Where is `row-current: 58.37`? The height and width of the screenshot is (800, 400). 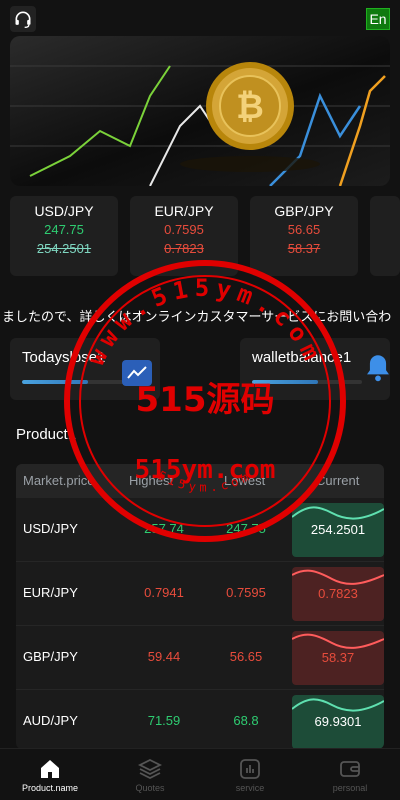 row-current: 58.37 is located at coordinates (338, 657).